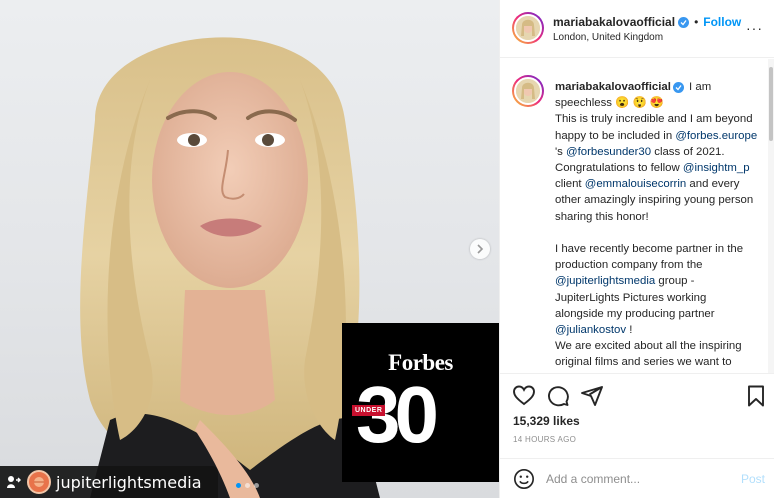 This screenshot has width=774, height=498. Describe the element at coordinates (635, 184) in the screenshot. I see `mention-link: @emmalouisecorrin` at that location.